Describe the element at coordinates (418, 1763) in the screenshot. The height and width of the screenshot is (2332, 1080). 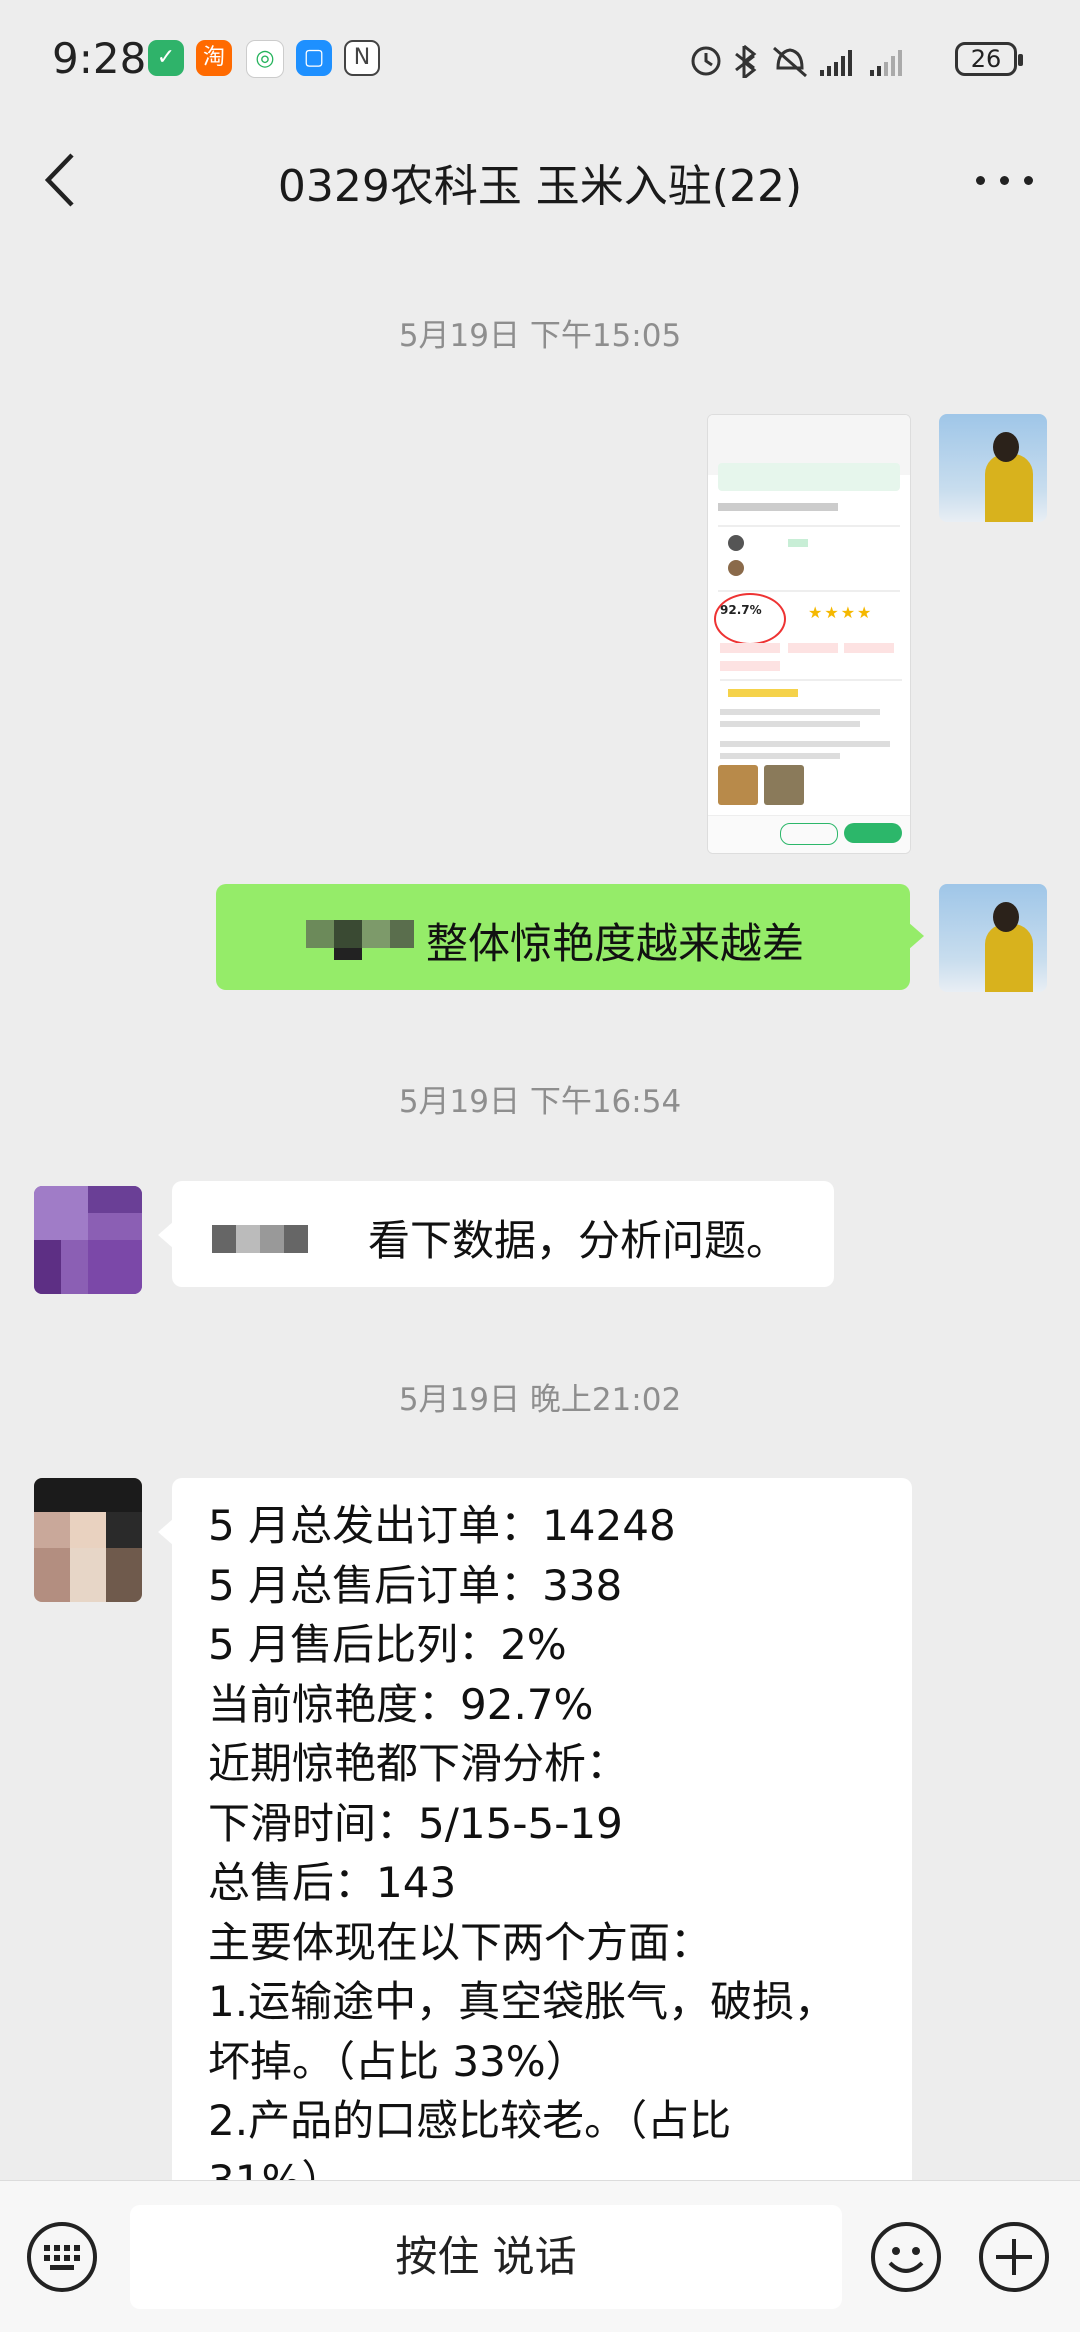
I see `message-line: 近期惊艳都下滑分析：` at that location.